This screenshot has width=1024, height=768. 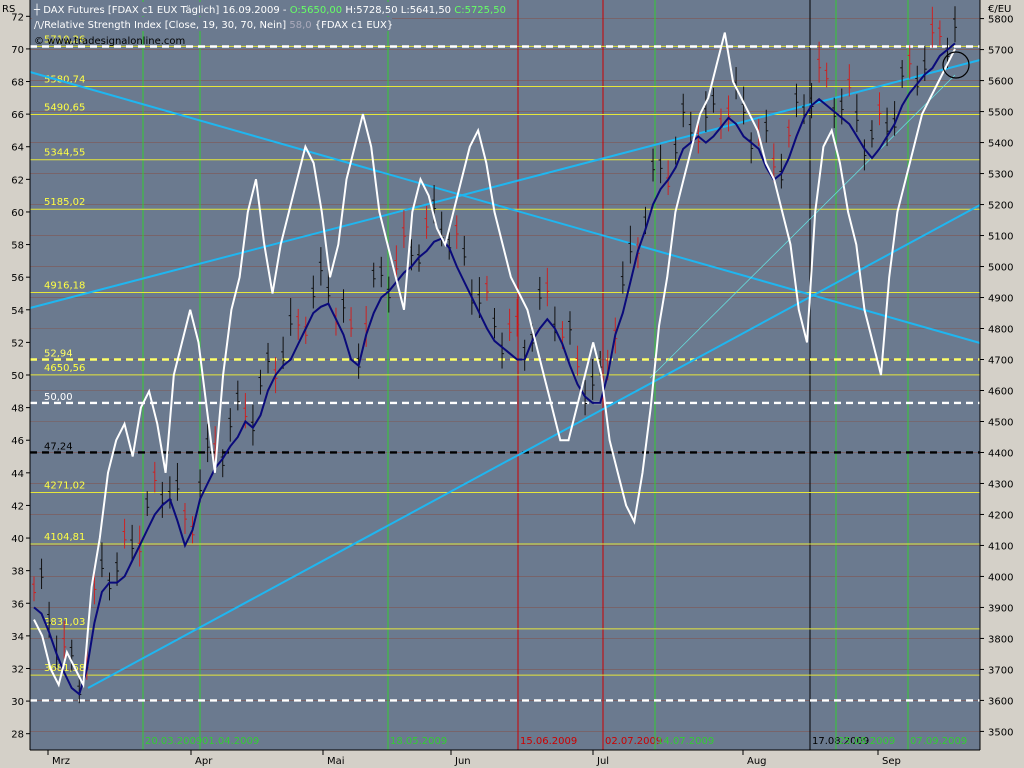 What do you see at coordinates (480, 10) in the screenshot?
I see `ohlc-close: C:5725,50` at bounding box center [480, 10].